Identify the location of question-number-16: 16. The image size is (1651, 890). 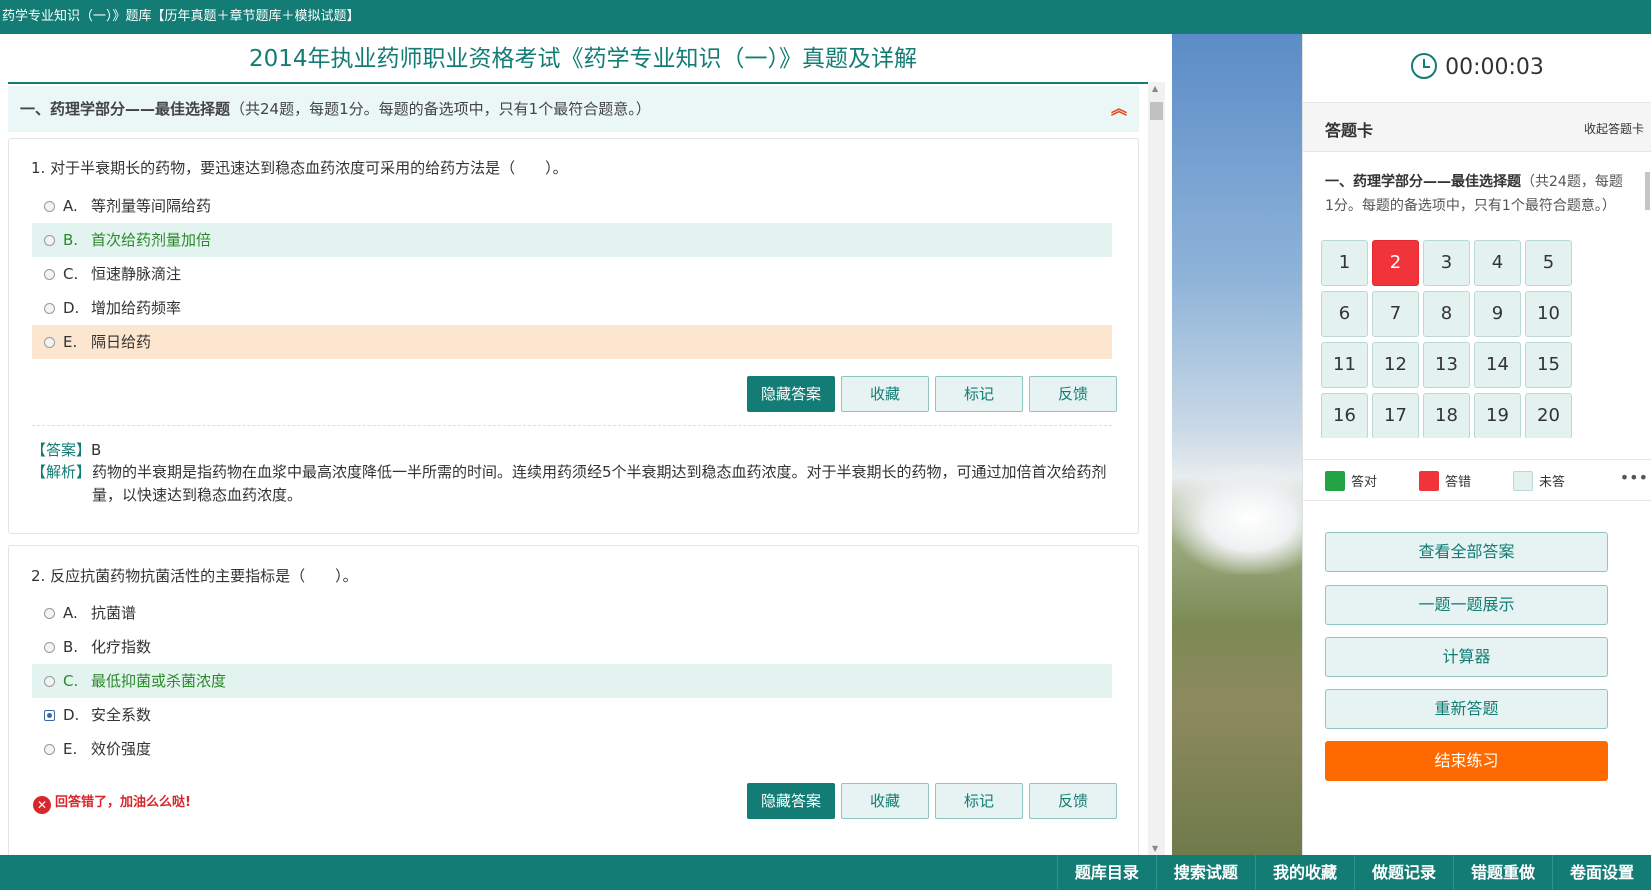
(1344, 416).